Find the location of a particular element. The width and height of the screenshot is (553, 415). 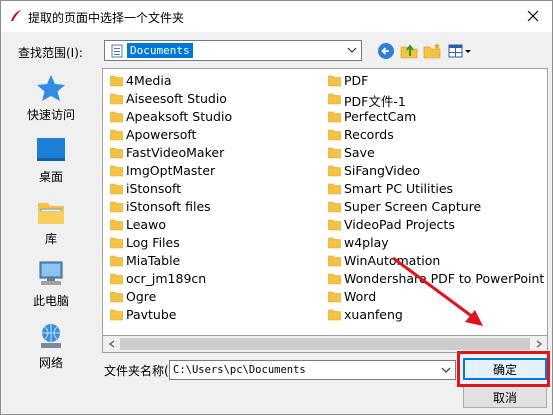

scrollbar-thumb is located at coordinates (325, 344).